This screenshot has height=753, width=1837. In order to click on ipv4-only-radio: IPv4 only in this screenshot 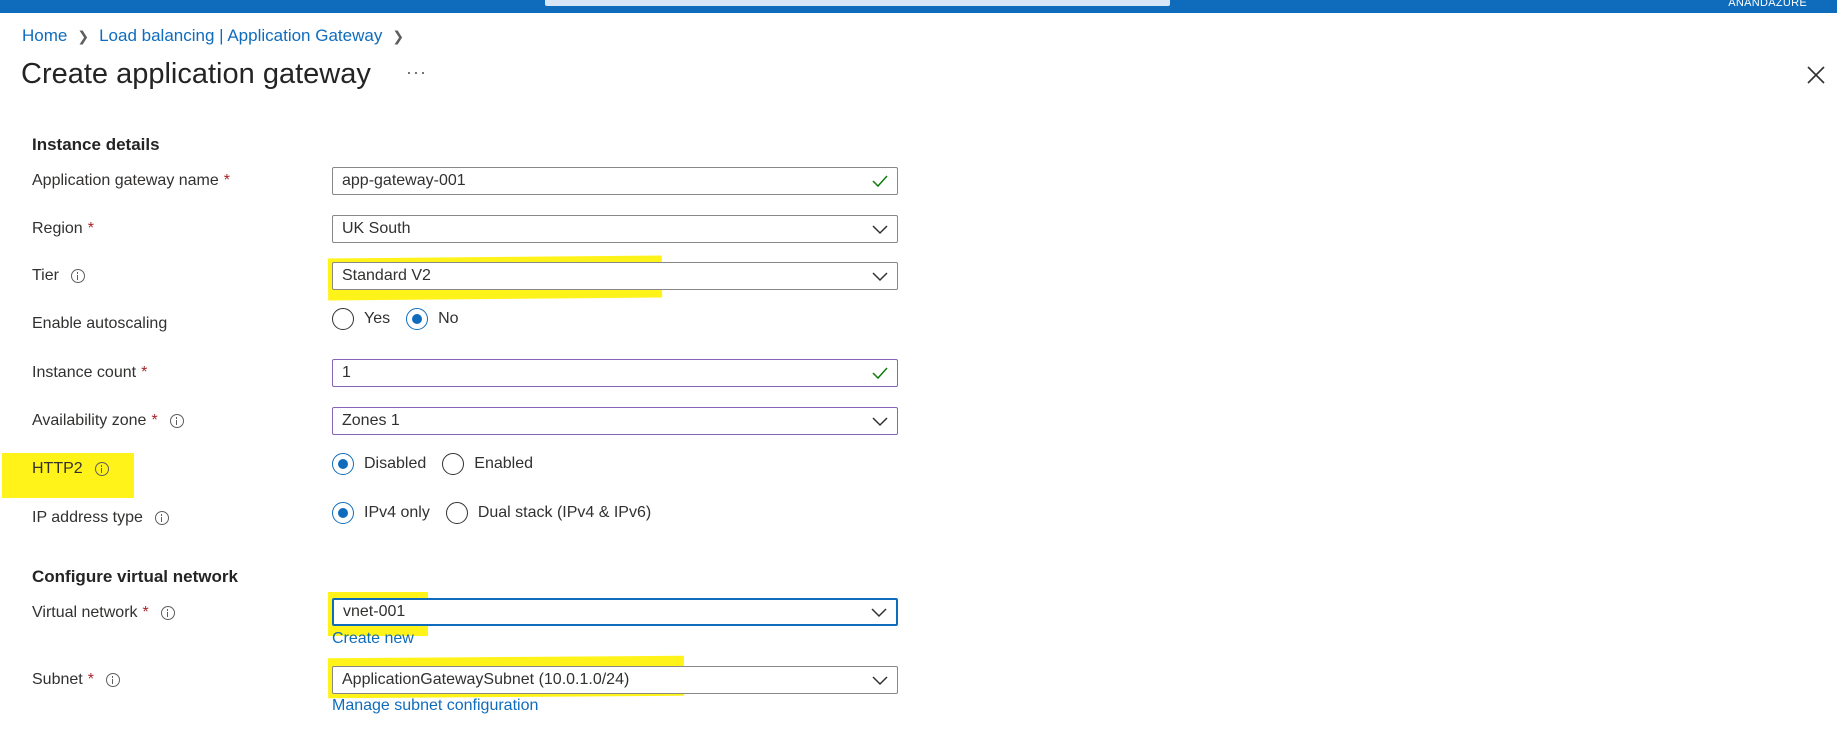, I will do `click(381, 513)`.